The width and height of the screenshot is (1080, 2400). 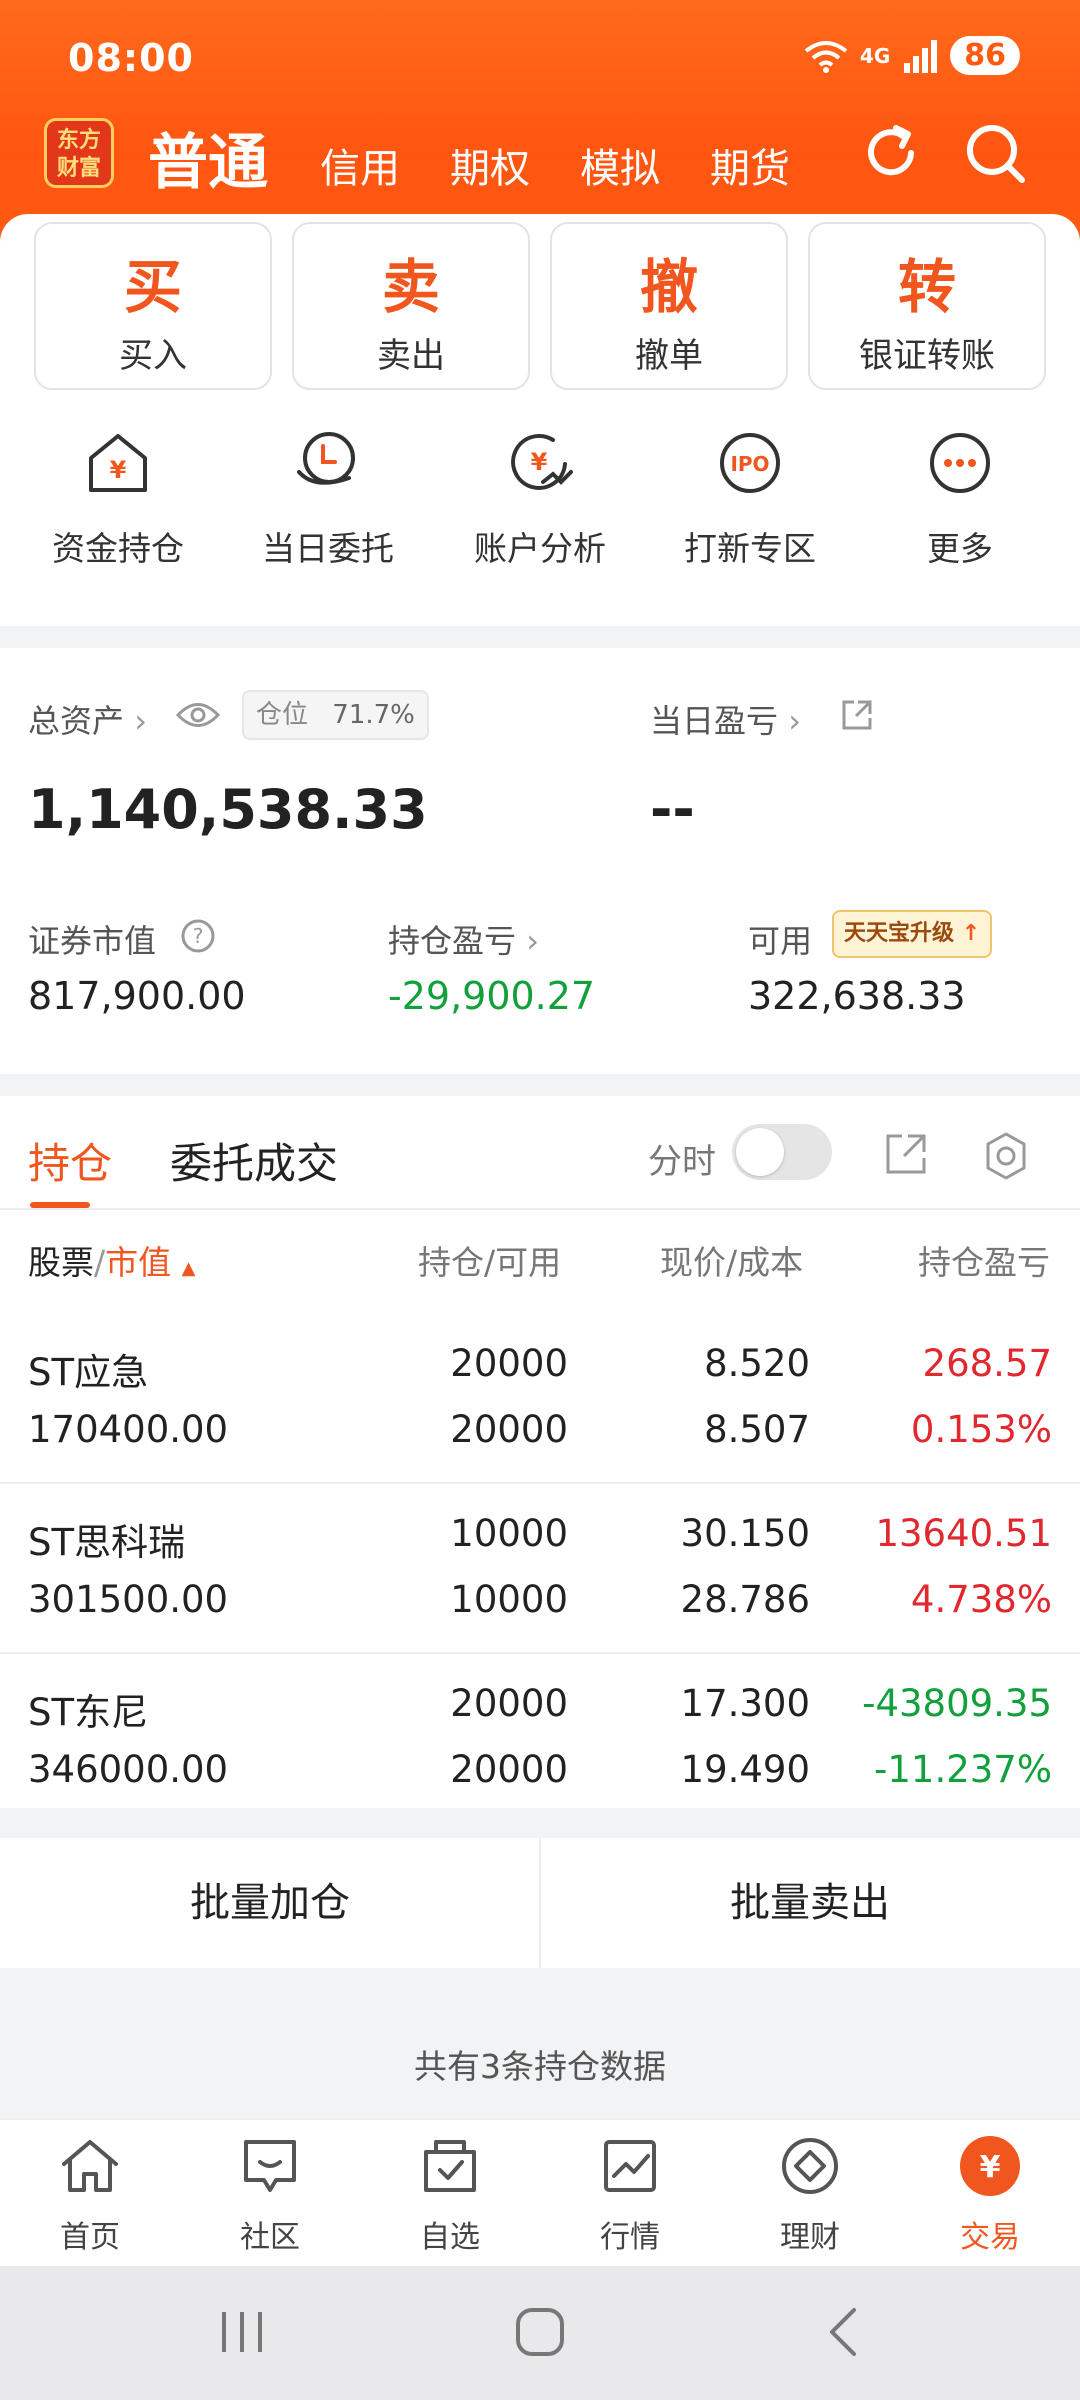 I want to click on hold-pl-value: -29,900.27, so click(x=492, y=996).